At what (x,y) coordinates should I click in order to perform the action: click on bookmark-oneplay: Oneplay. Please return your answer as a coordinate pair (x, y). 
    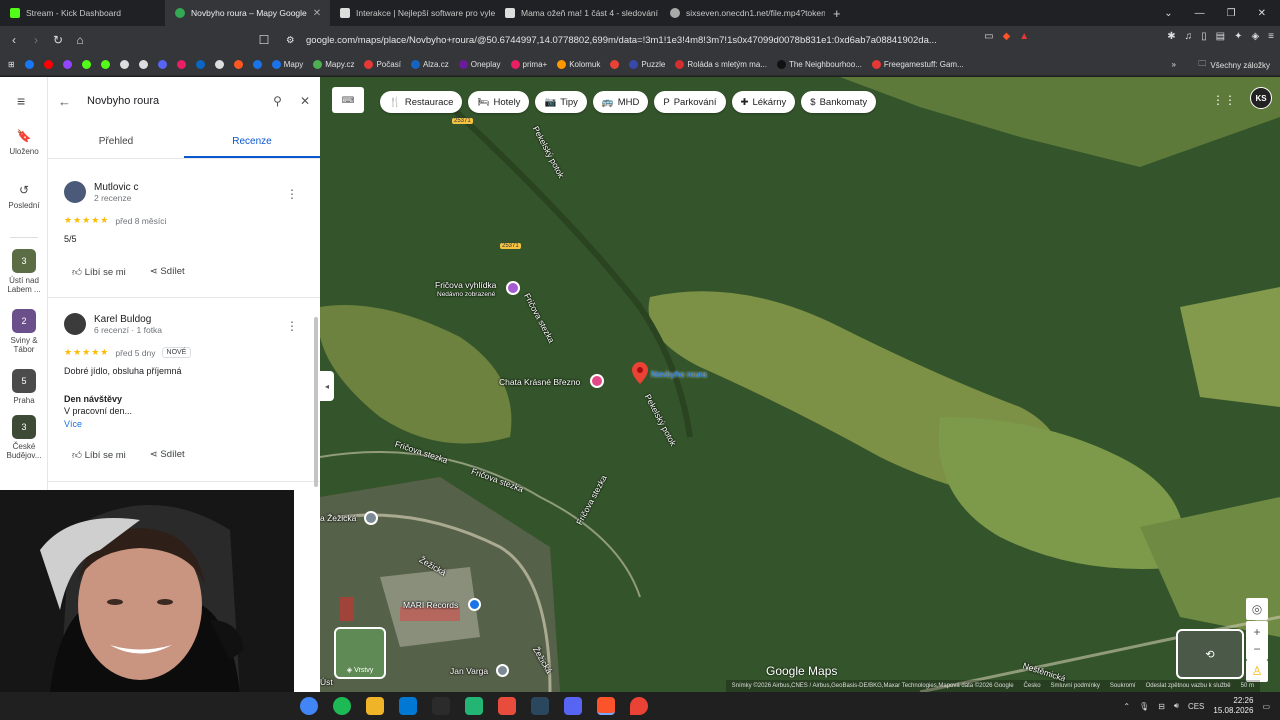
    Looking at the image, I should click on (479, 64).